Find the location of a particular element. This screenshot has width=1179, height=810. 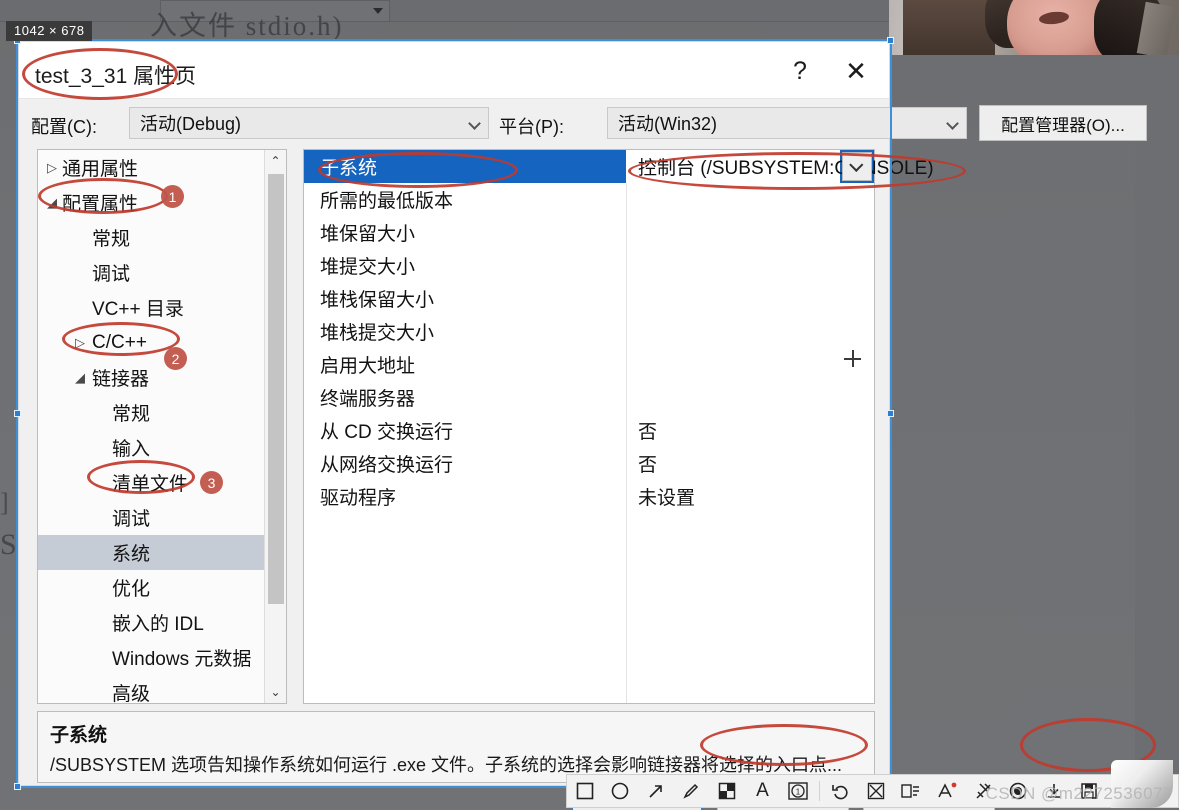

tree-item-0: ▷ 通用属性 is located at coordinates (151, 167).